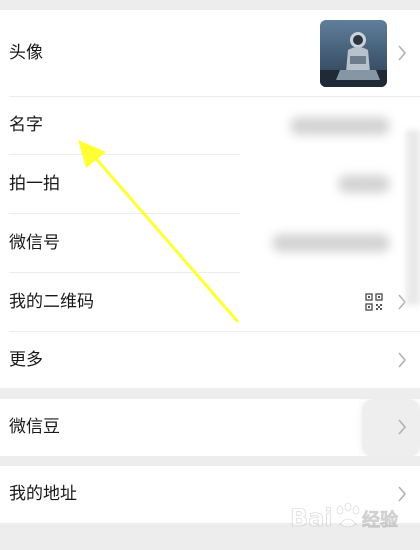 The width and height of the screenshot is (420, 550). What do you see at coordinates (26, 125) in the screenshot?
I see `name-label: 名字` at bounding box center [26, 125].